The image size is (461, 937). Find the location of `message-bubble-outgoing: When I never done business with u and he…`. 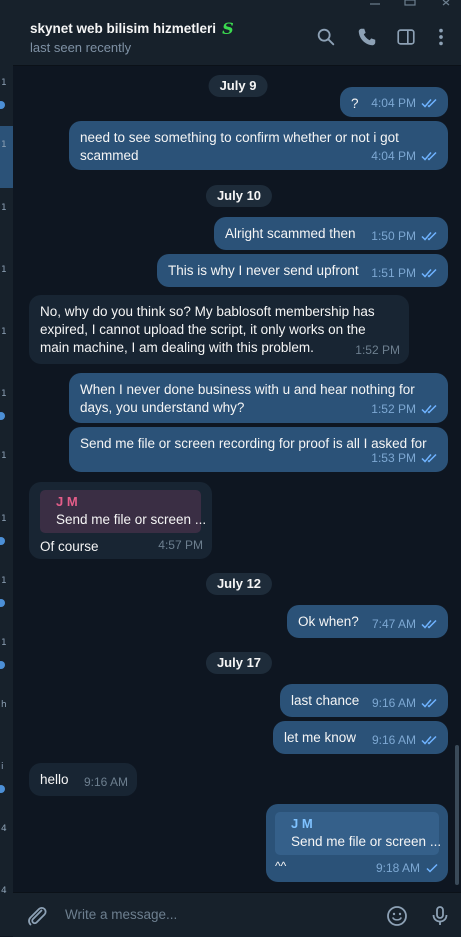

message-bubble-outgoing: When I never done business with u and he… is located at coordinates (258, 398).